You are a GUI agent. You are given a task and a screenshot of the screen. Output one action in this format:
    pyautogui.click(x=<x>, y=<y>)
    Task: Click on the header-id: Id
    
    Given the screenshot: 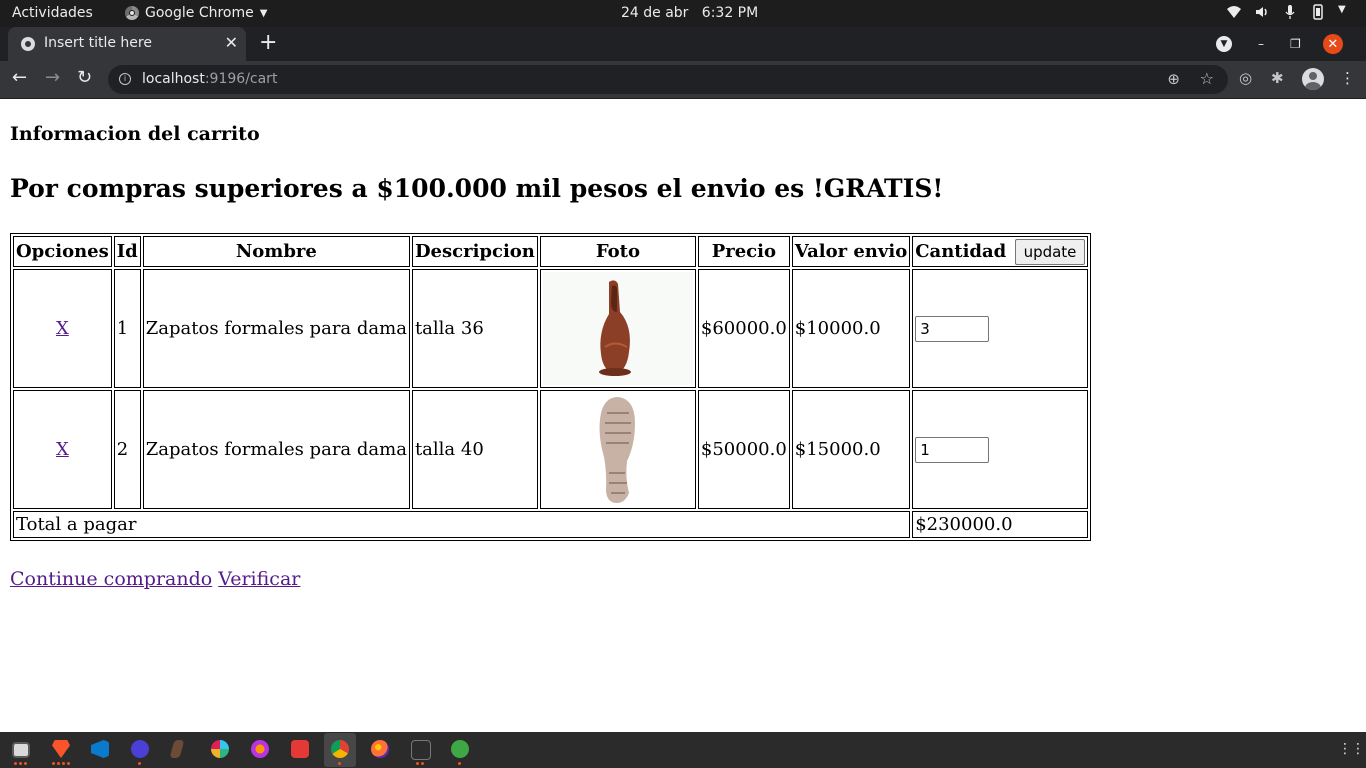 What is the action you would take?
    pyautogui.click(x=127, y=251)
    